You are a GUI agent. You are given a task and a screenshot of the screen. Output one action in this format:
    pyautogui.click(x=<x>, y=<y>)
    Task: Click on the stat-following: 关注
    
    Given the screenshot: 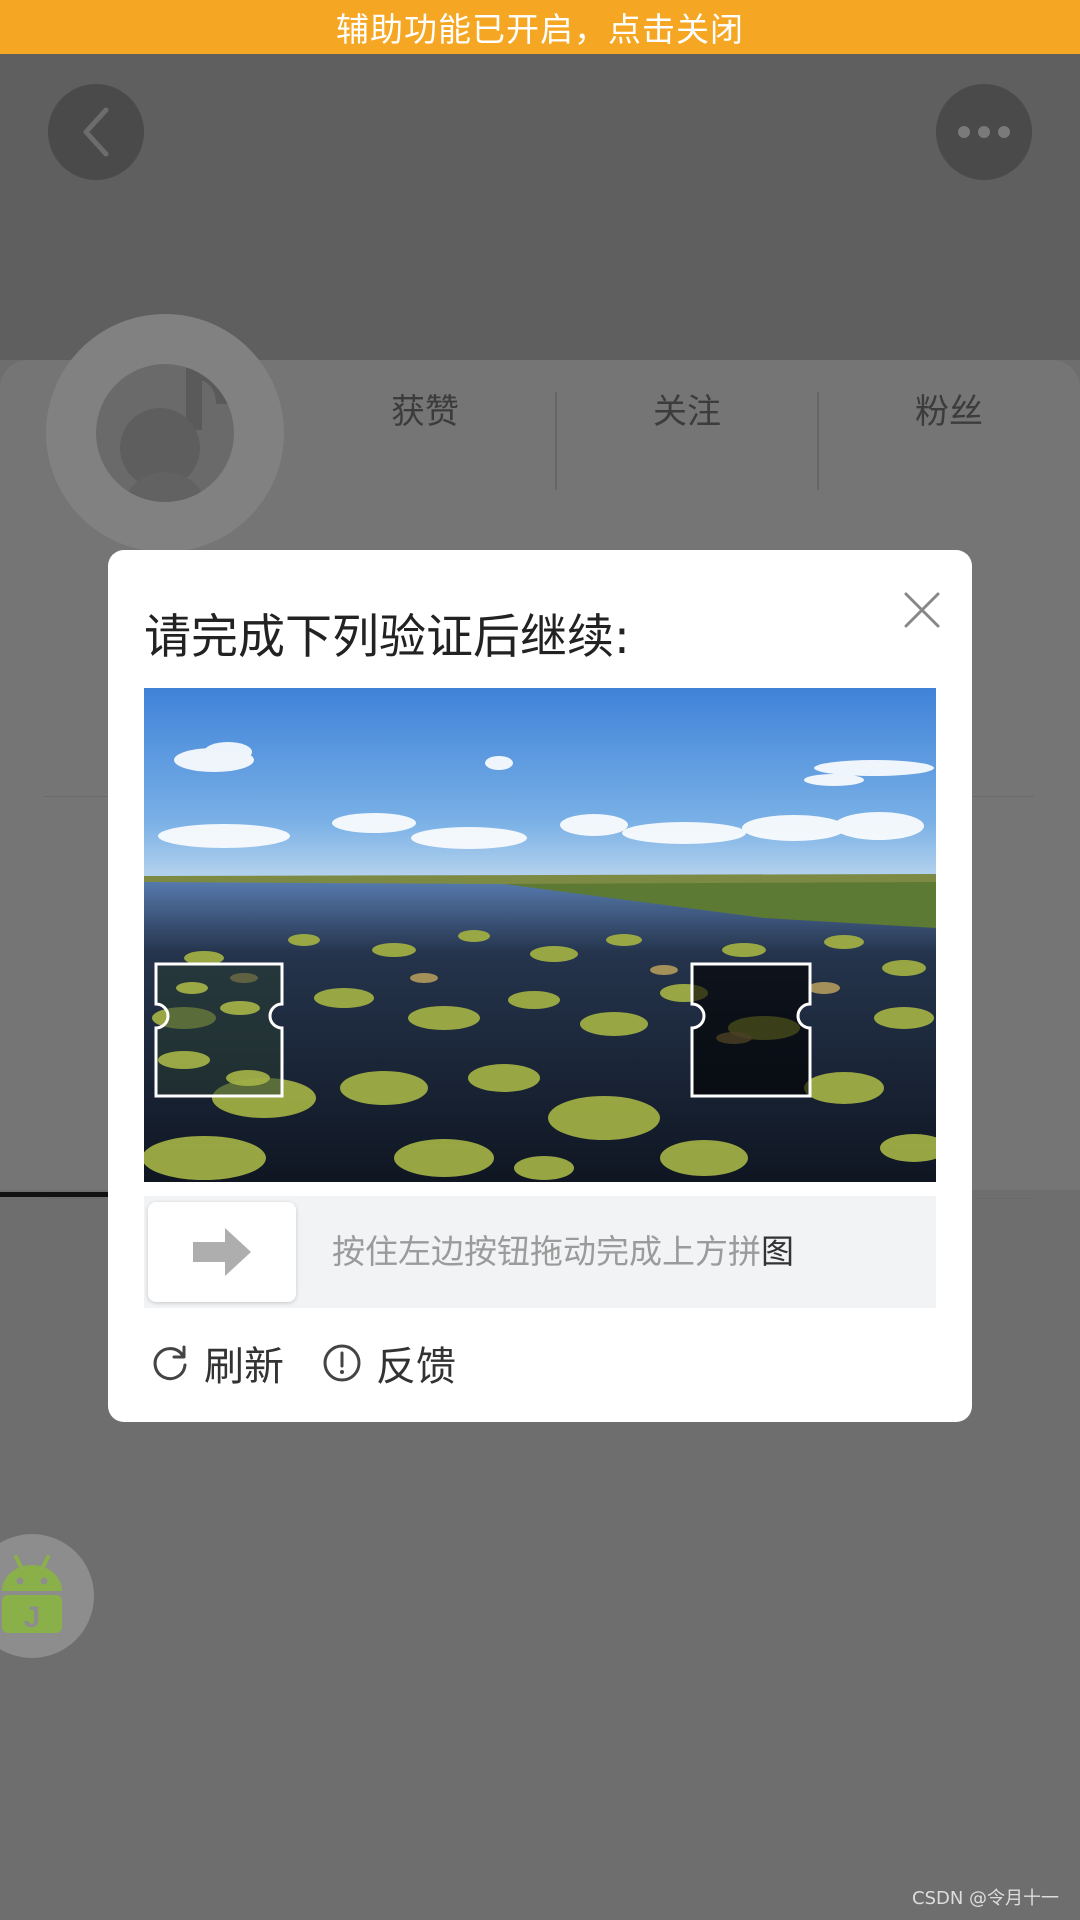 What is the action you would take?
    pyautogui.click(x=687, y=408)
    